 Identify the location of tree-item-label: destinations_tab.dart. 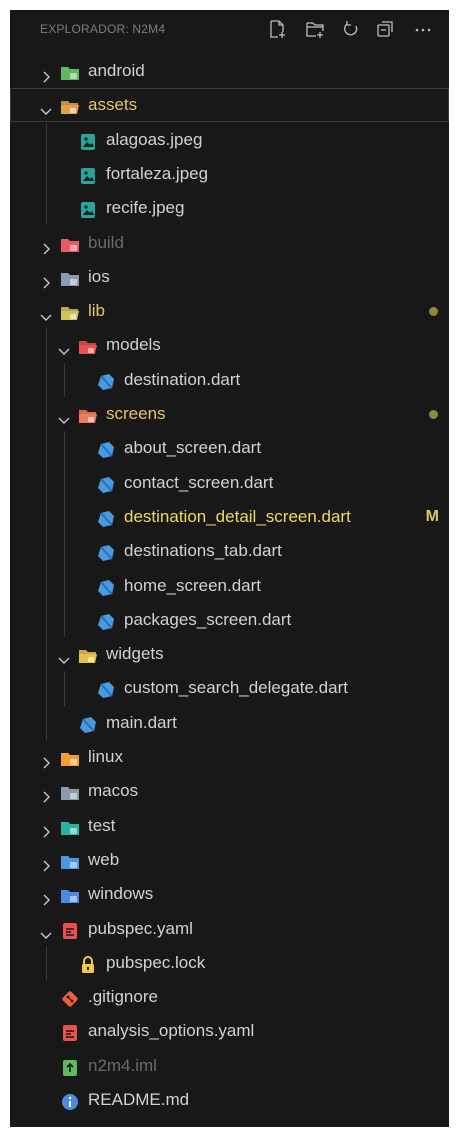
(203, 551).